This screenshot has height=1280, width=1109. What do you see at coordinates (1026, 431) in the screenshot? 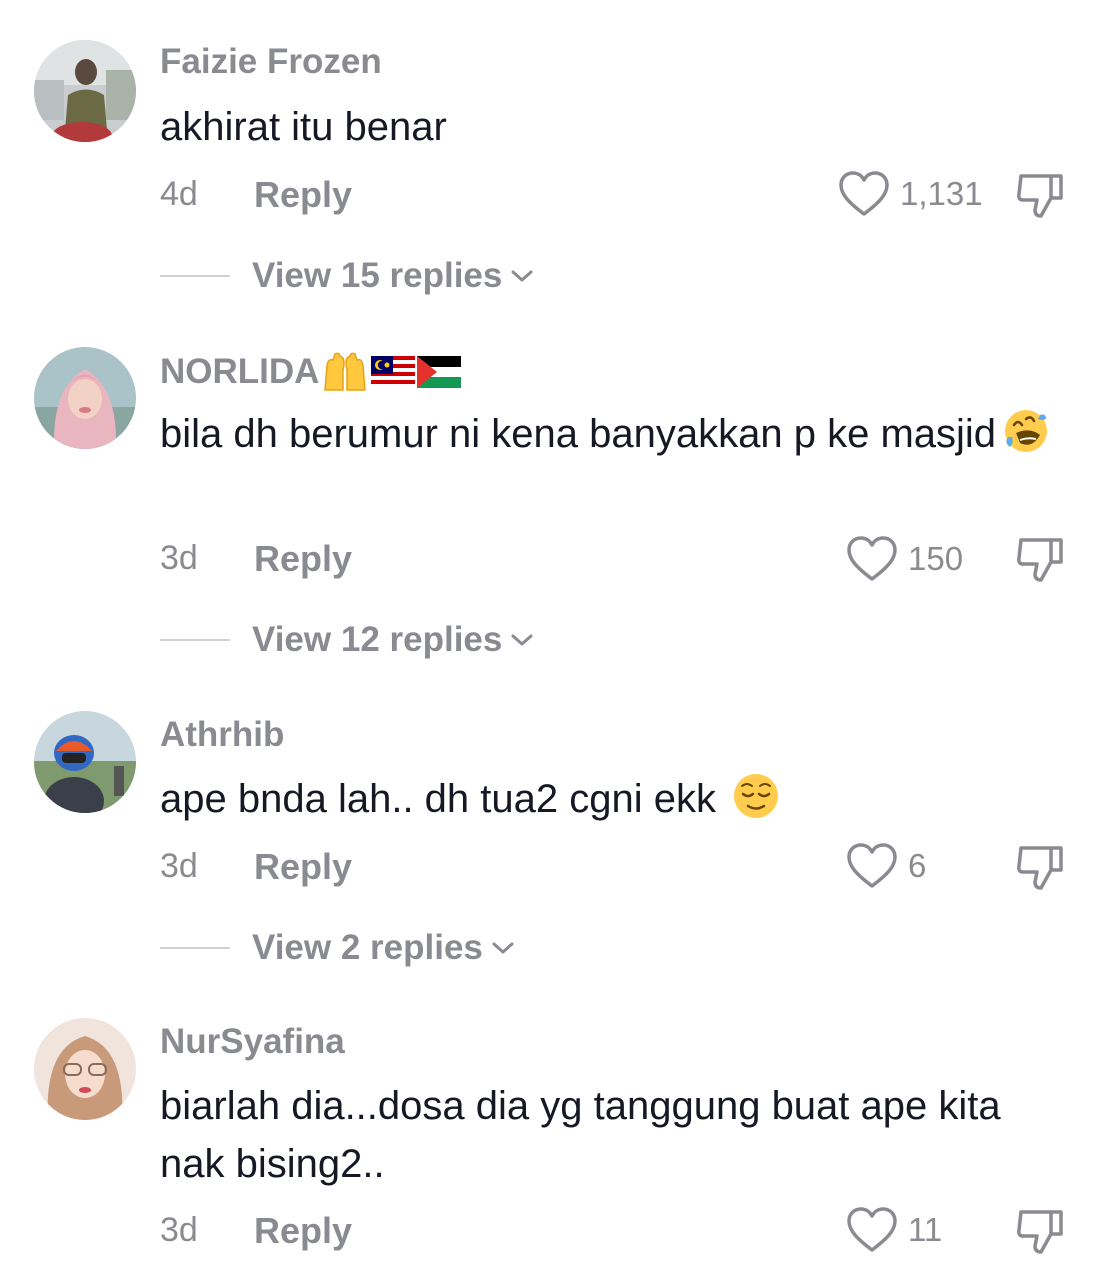
I see `rolling-on-floor-laughing-emoji` at bounding box center [1026, 431].